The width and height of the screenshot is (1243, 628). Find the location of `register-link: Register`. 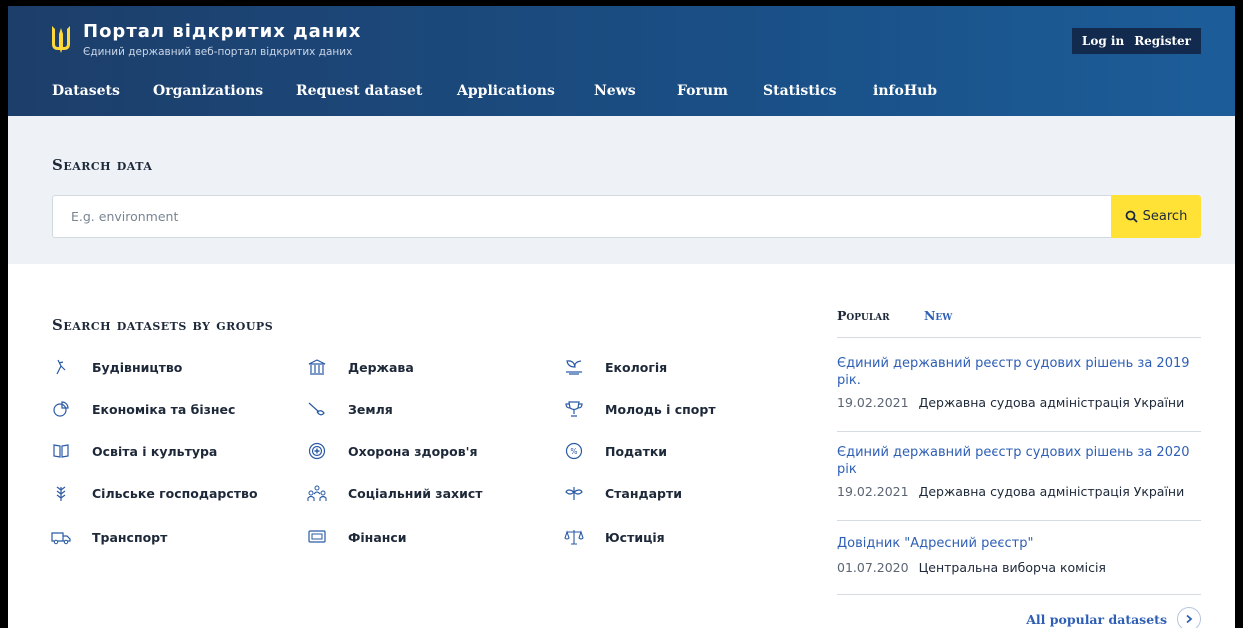

register-link: Register is located at coordinates (1162, 41).